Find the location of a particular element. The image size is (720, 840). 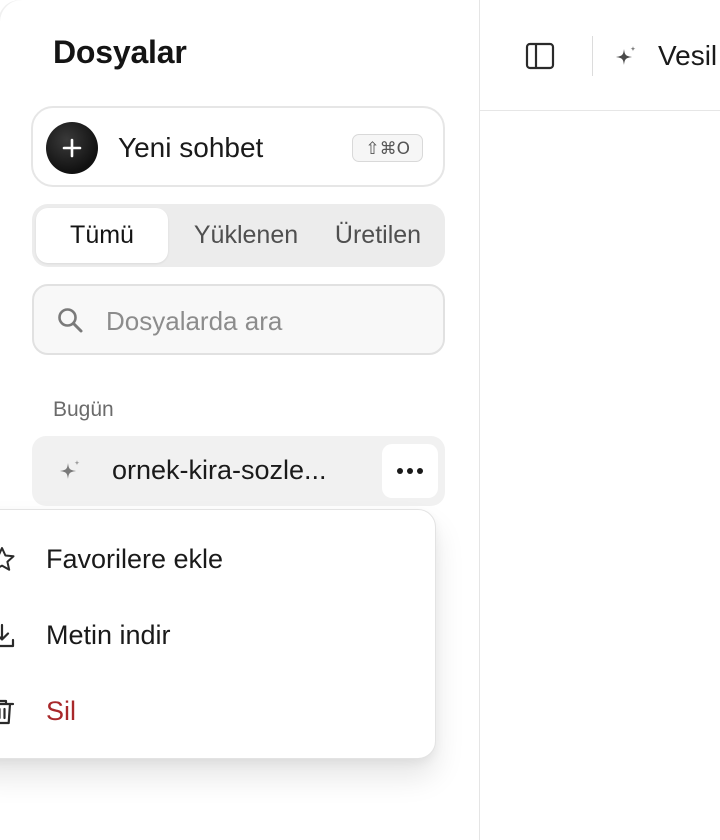

plus-icon is located at coordinates (72, 148).